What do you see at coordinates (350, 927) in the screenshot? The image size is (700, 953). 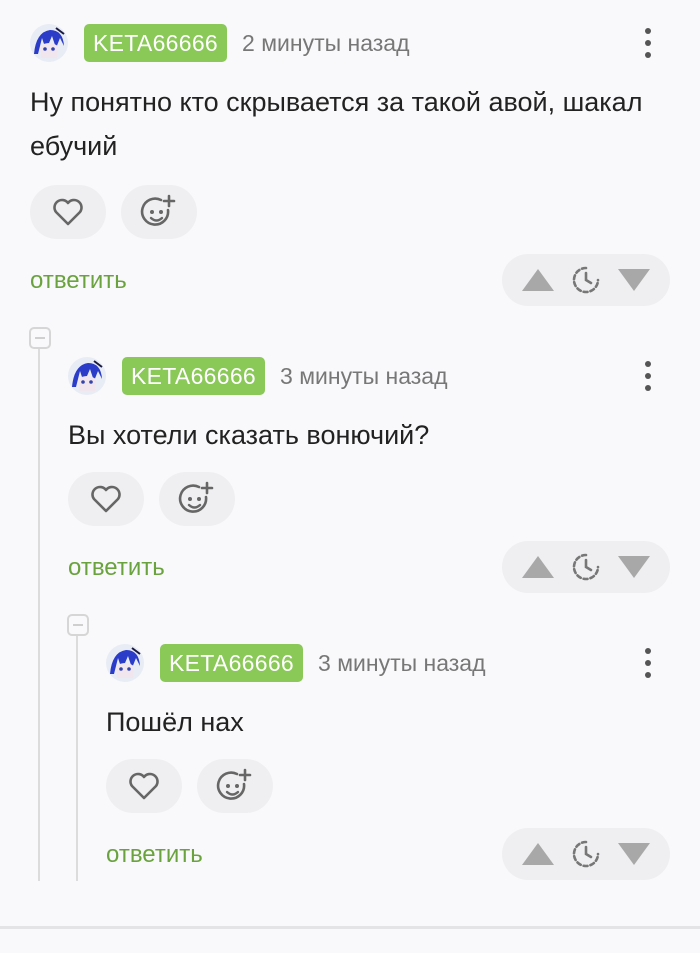 I see `divider` at bounding box center [350, 927].